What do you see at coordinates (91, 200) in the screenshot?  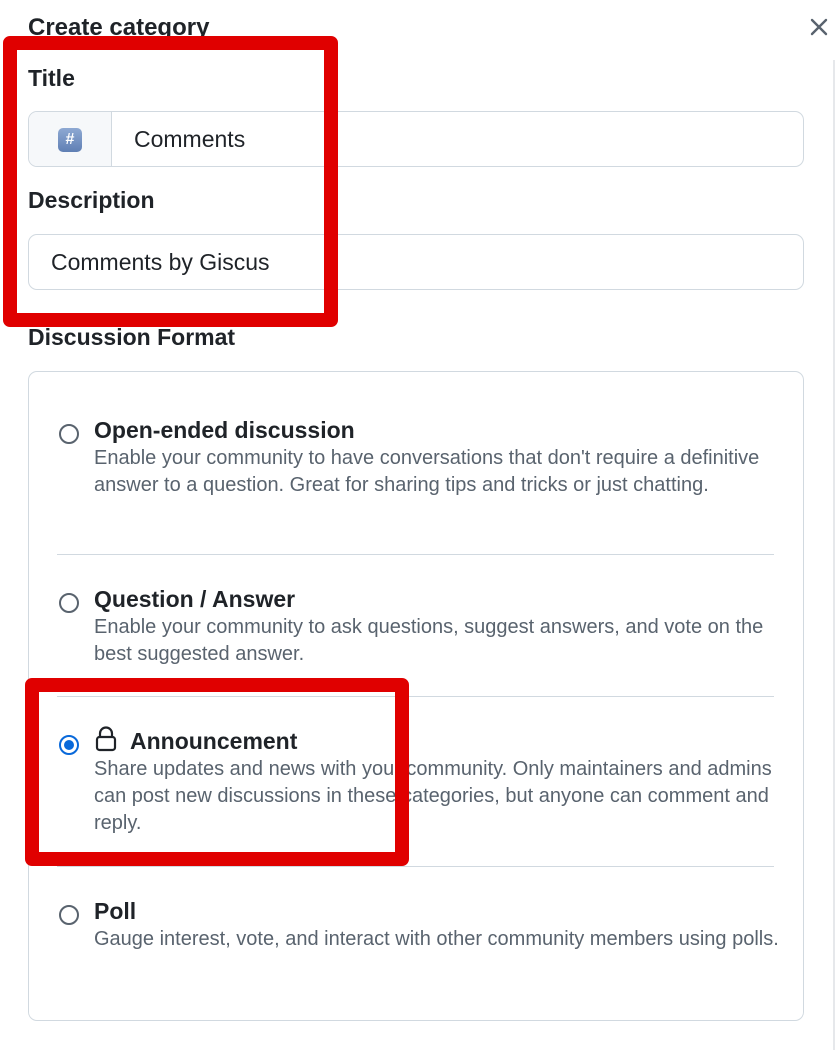 I see `description-label: Description` at bounding box center [91, 200].